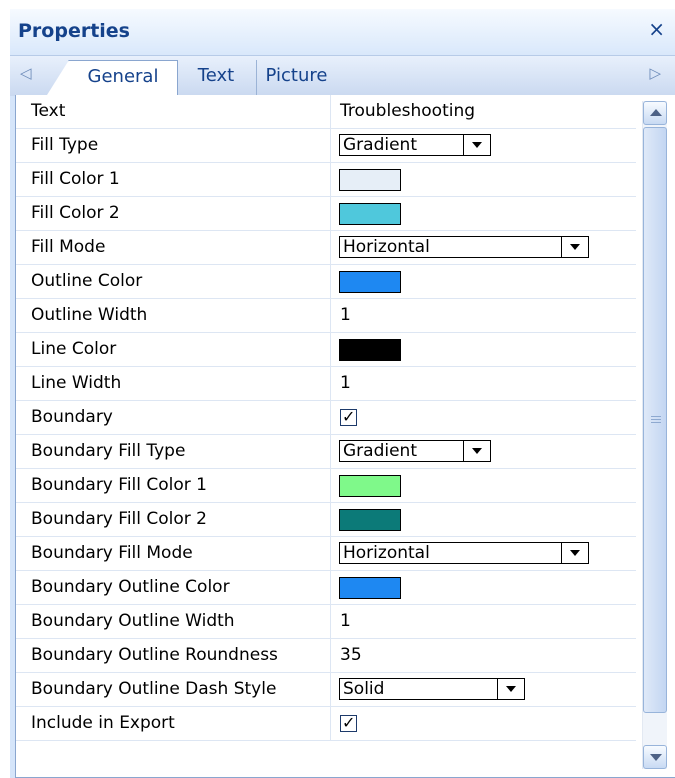  Describe the element at coordinates (112, 77) in the screenshot. I see `tab-general: General` at that location.